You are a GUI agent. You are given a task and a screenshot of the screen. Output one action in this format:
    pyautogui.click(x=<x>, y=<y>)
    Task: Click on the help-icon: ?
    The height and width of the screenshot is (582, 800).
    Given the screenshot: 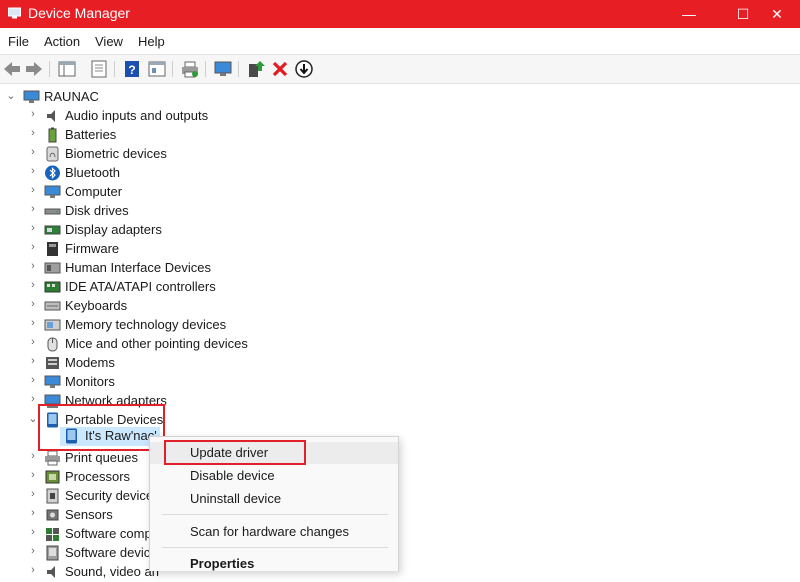 What is the action you would take?
    pyautogui.click(x=132, y=69)
    